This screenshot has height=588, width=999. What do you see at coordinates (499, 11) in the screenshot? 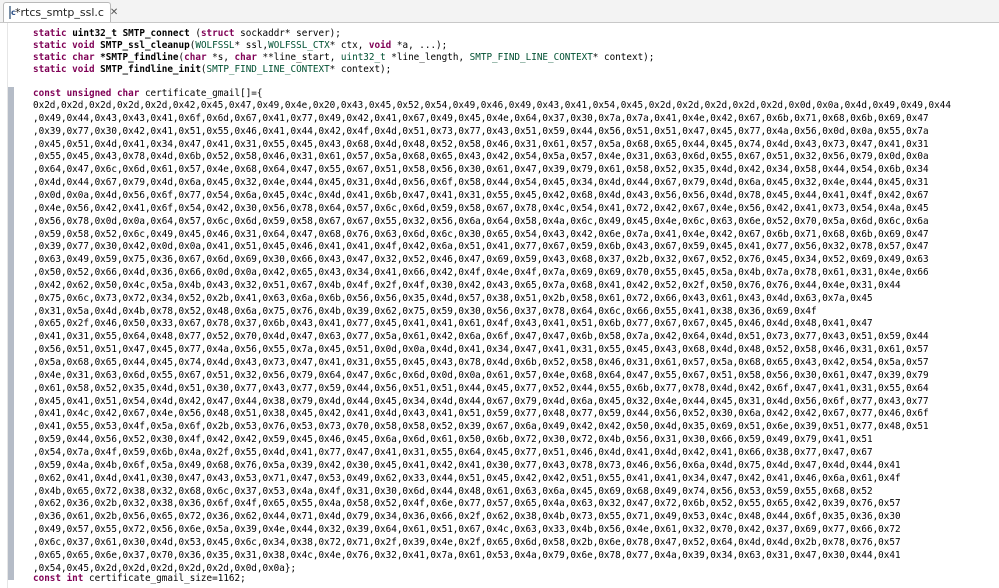
I see `editor-tab-bar: c *rtcs_smtp_ssl.c ✕` at bounding box center [499, 11].